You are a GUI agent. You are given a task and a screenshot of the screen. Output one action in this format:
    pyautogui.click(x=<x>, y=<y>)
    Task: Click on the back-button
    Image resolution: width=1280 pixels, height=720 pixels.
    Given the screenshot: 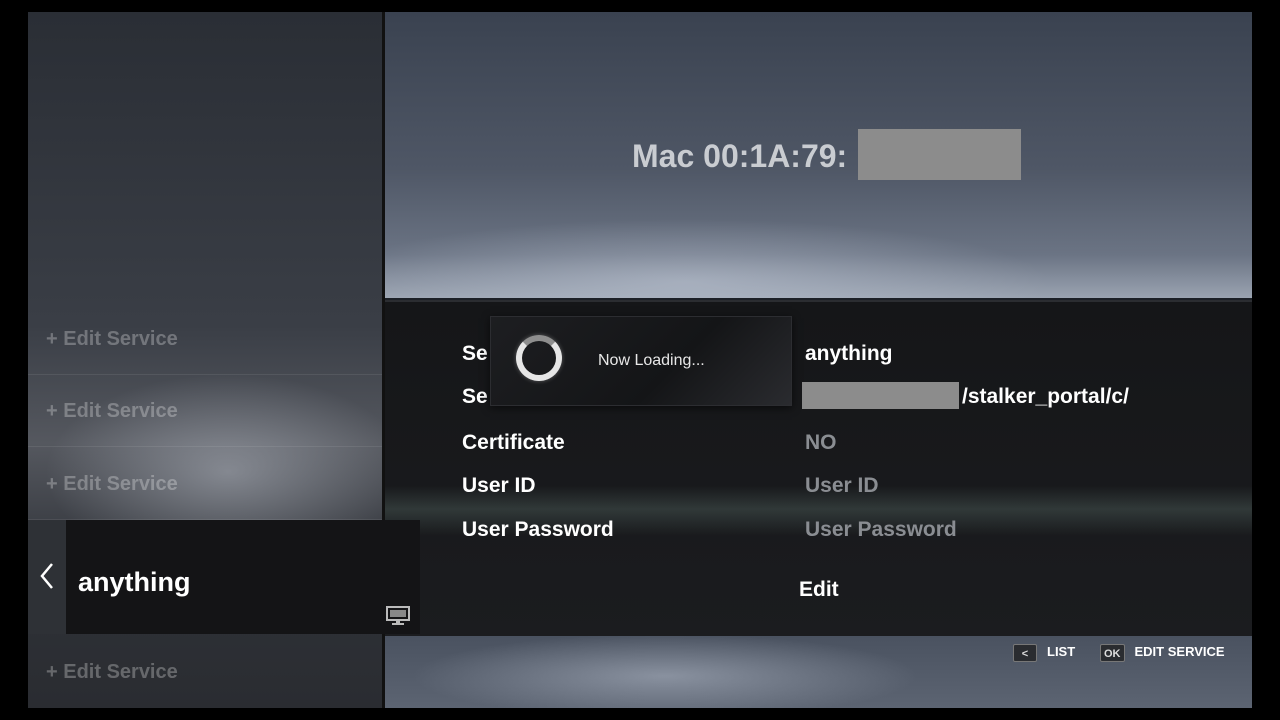 What is the action you would take?
    pyautogui.click(x=47, y=577)
    